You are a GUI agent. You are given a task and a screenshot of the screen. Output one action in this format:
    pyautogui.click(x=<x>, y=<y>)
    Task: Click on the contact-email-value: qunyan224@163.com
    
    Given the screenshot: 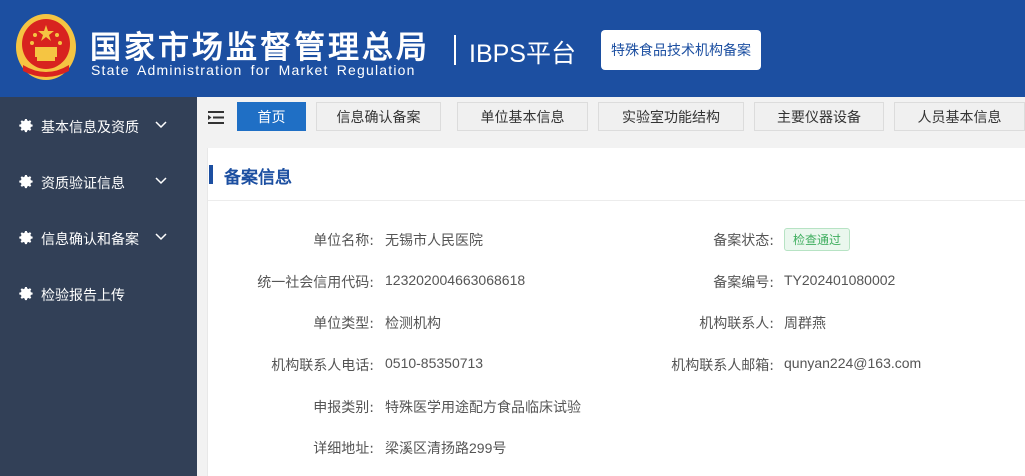 What is the action you would take?
    pyautogui.click(x=853, y=363)
    